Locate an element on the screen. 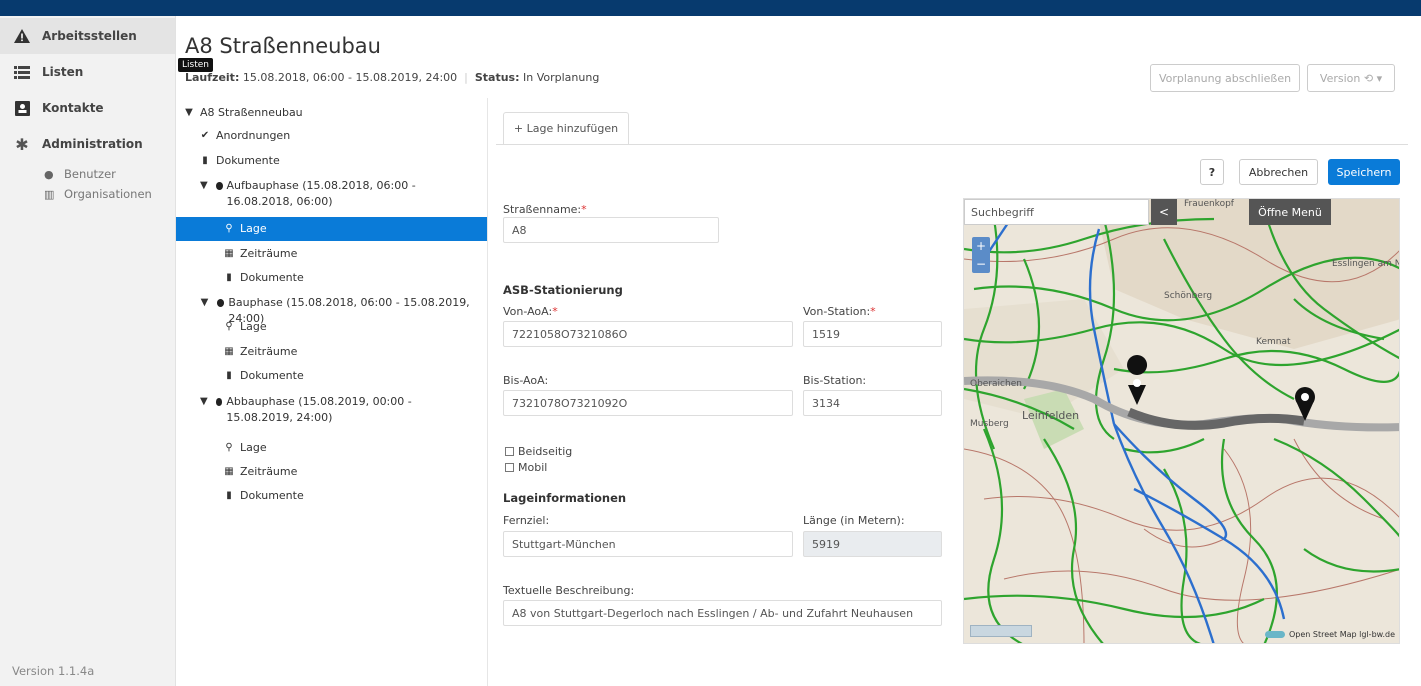 The image size is (1421, 686). tab-divider is located at coordinates (952, 144).